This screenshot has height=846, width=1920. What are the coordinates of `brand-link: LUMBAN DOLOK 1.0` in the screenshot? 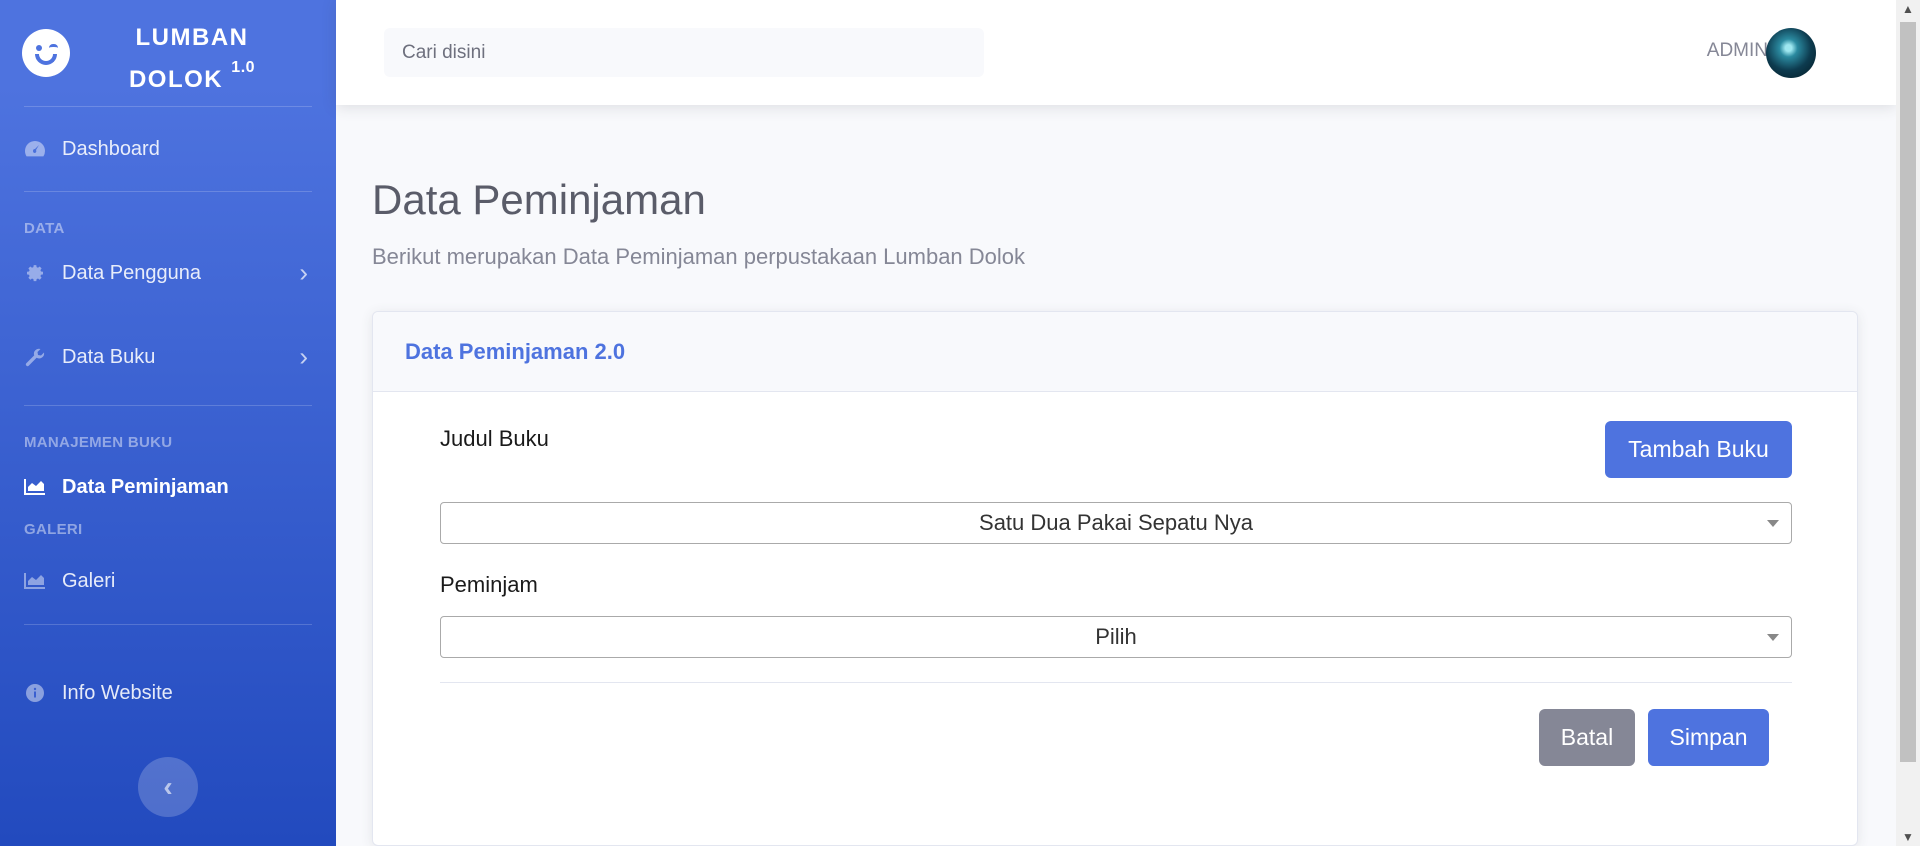 It's located at (168, 53).